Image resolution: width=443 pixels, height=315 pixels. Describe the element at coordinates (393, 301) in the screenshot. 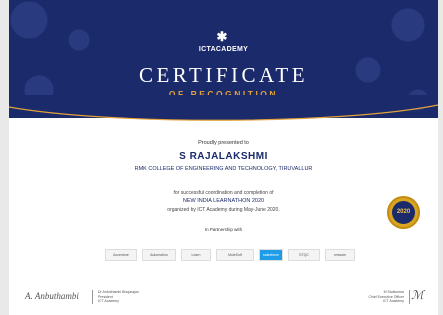

I see `right-signatory-org: ICT Academy` at that location.